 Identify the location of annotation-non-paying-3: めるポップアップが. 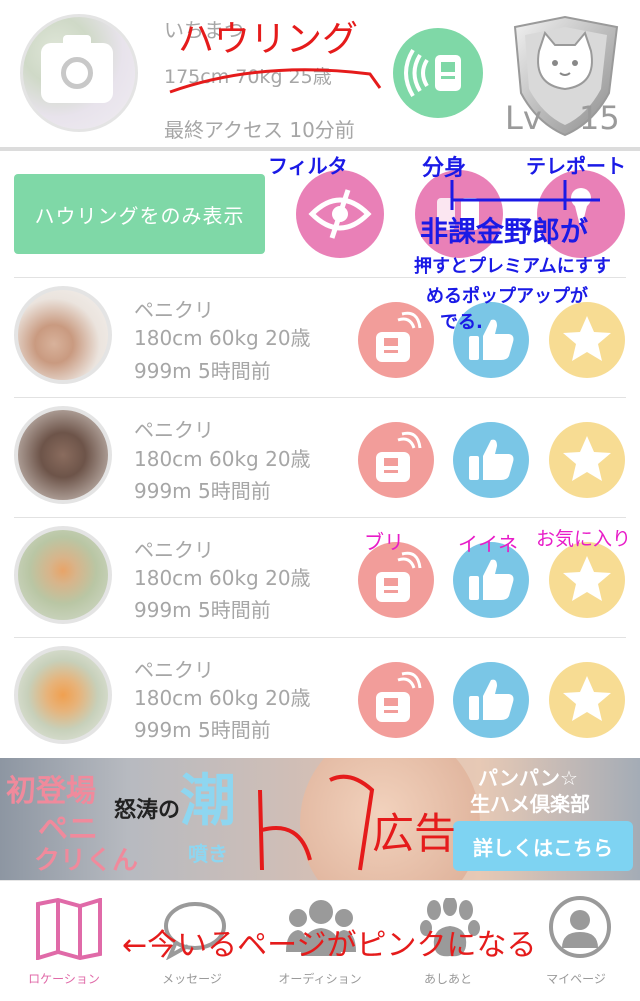
(507, 296).